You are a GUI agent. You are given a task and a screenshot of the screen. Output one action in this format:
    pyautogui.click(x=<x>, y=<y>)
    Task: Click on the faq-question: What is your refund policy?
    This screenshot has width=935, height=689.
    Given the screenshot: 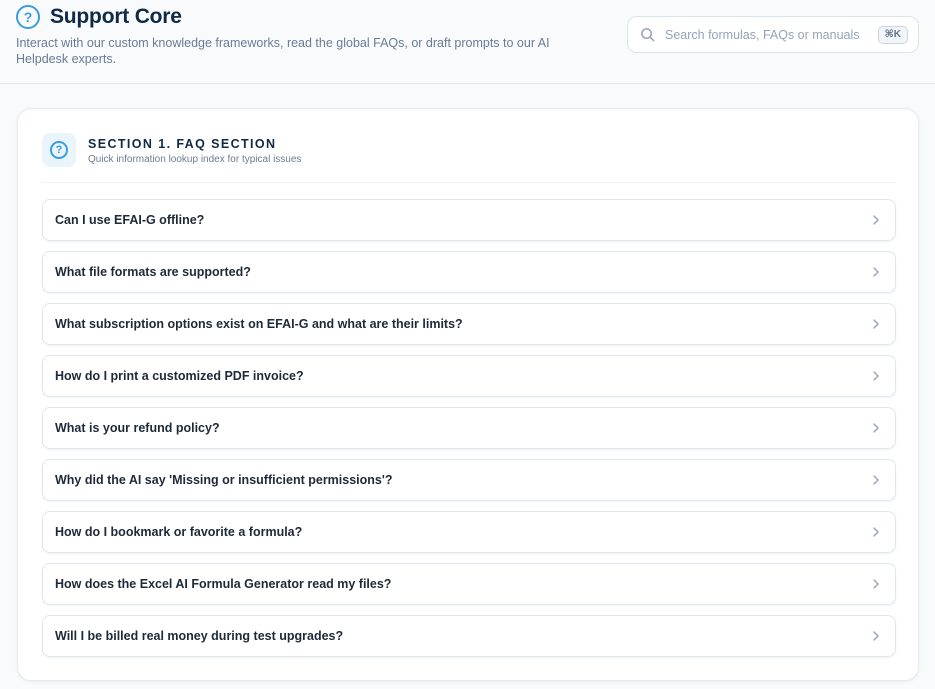 What is the action you would take?
    pyautogui.click(x=137, y=428)
    